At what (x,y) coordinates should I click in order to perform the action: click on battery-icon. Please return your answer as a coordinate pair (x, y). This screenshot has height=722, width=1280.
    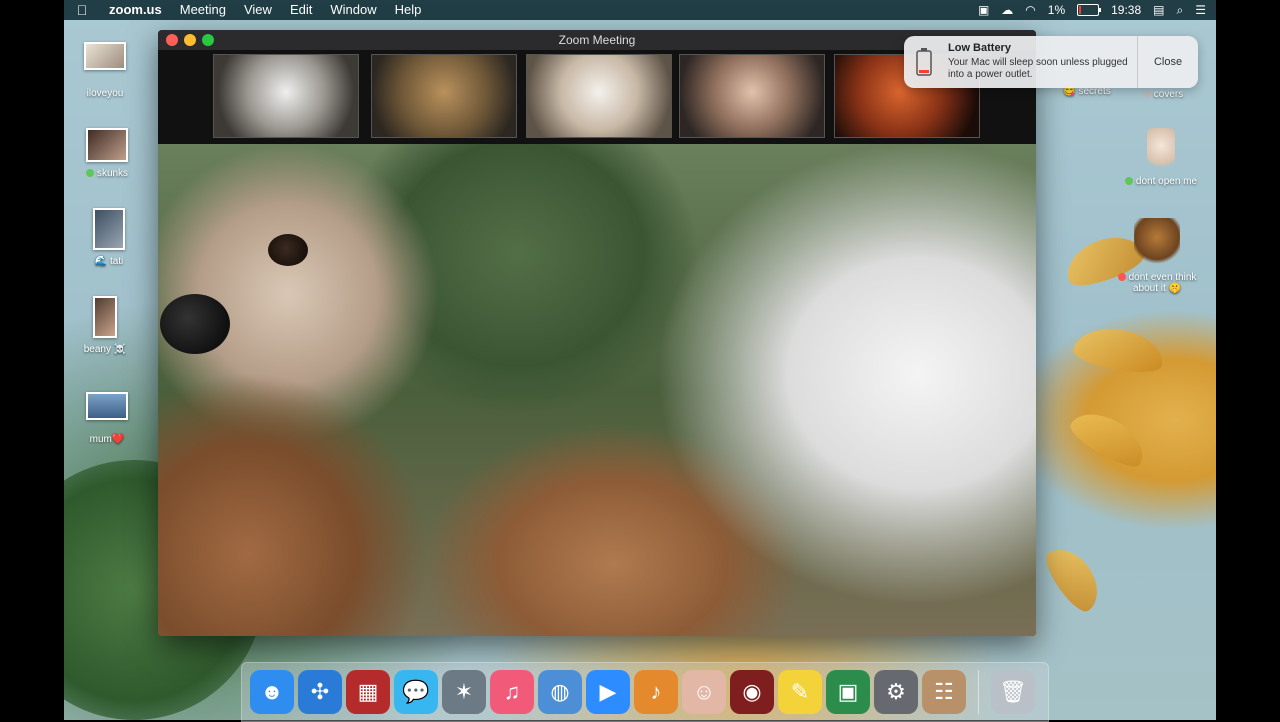
    Looking at the image, I should click on (1089, 10).